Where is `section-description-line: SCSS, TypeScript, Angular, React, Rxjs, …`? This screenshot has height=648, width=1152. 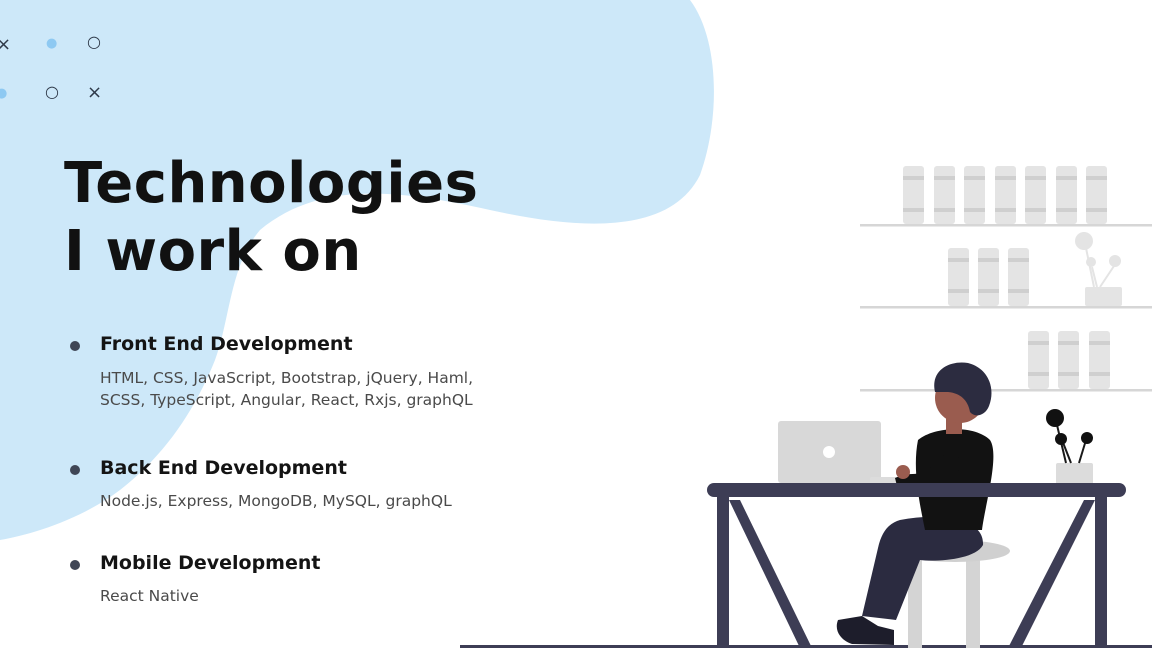 section-description-line: SCSS, TypeScript, Angular, React, Rxjs, … is located at coordinates (286, 400).